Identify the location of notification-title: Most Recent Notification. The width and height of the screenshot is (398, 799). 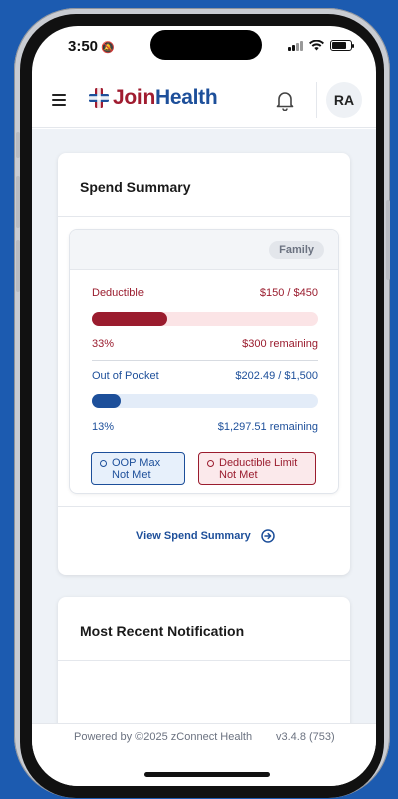
(204, 629).